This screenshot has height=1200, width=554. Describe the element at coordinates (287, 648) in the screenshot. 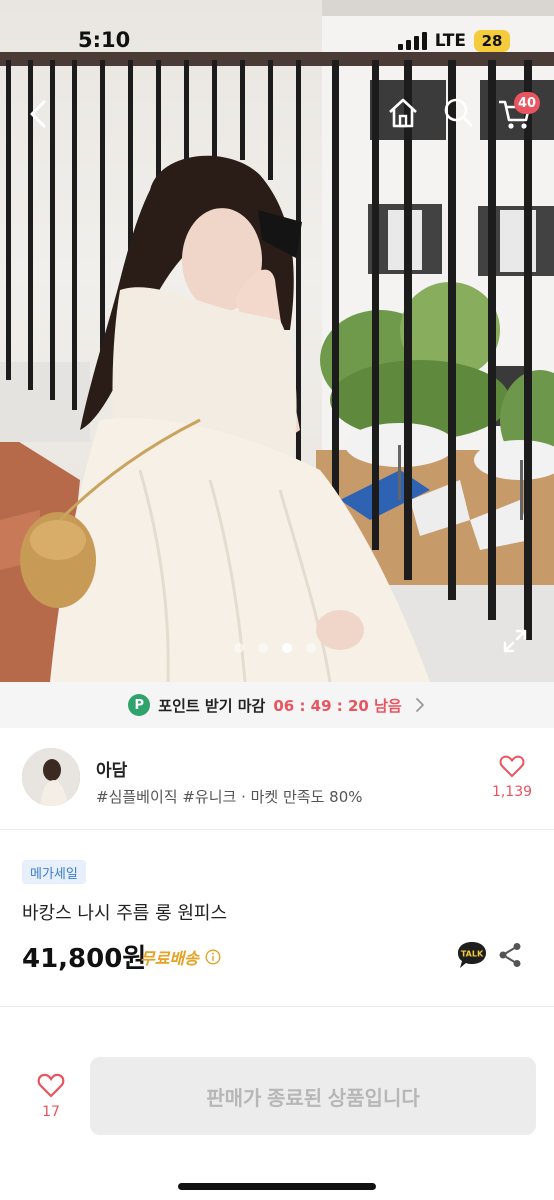

I see `gallery-dot-active` at that location.